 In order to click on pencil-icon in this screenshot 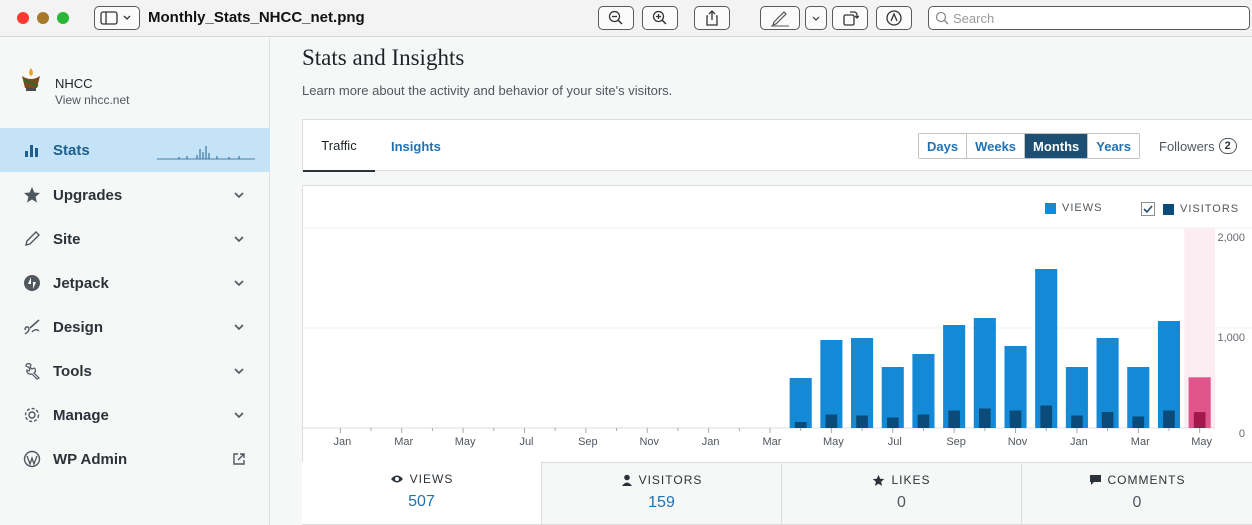, I will do `click(32, 239)`.